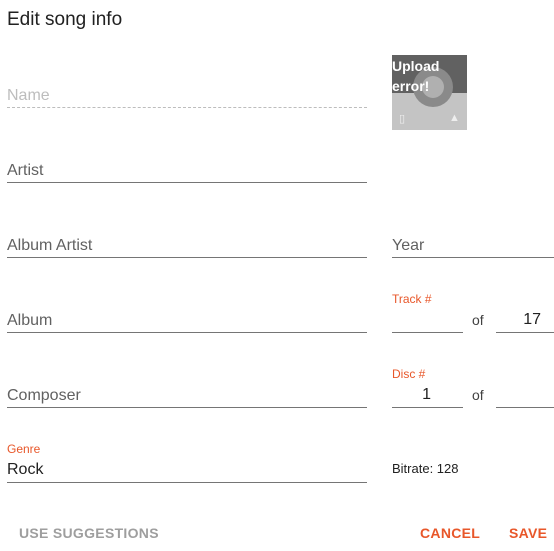 The image size is (554, 551). What do you see at coordinates (416, 76) in the screenshot?
I see `upload-error-text: Upload error!` at bounding box center [416, 76].